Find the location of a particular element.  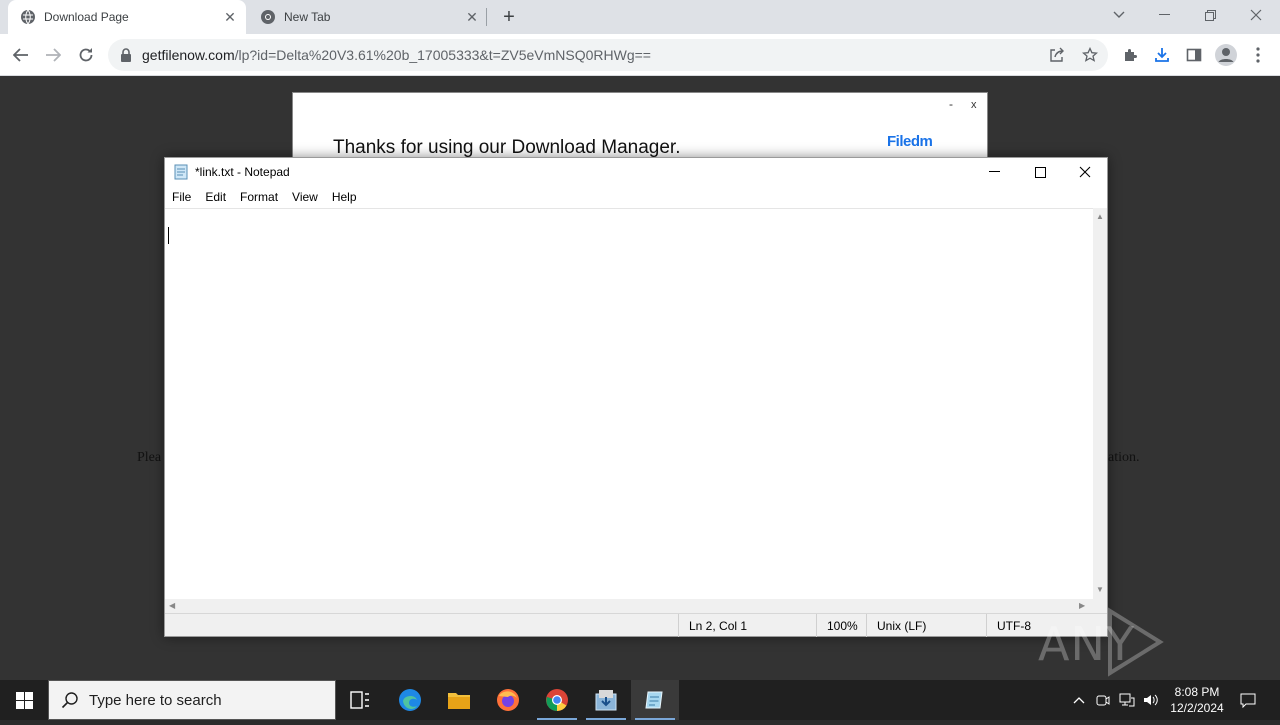

firefox-icon is located at coordinates (508, 700).